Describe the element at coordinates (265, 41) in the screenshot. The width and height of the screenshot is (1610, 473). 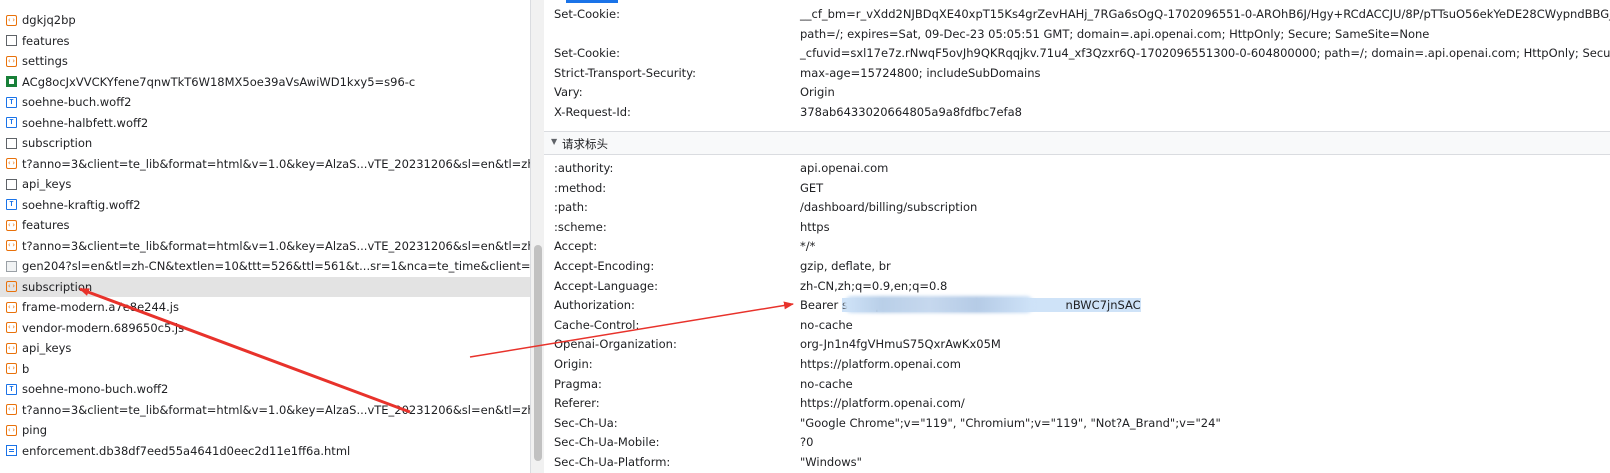
I see `request-row: features` at that location.